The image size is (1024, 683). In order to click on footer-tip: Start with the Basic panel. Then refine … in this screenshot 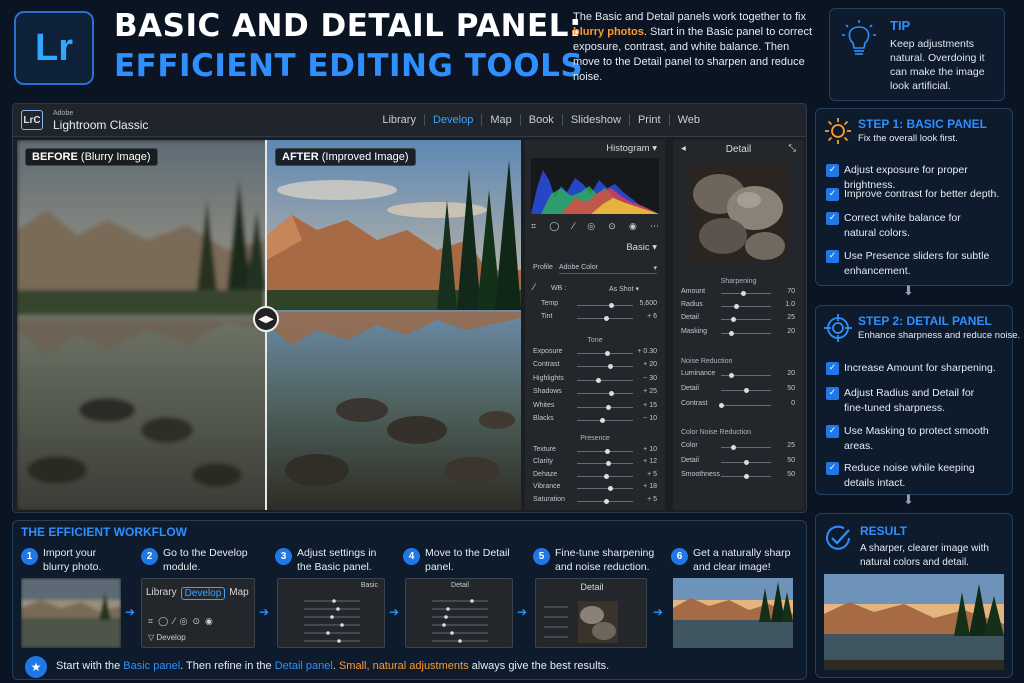, I will do `click(332, 666)`.